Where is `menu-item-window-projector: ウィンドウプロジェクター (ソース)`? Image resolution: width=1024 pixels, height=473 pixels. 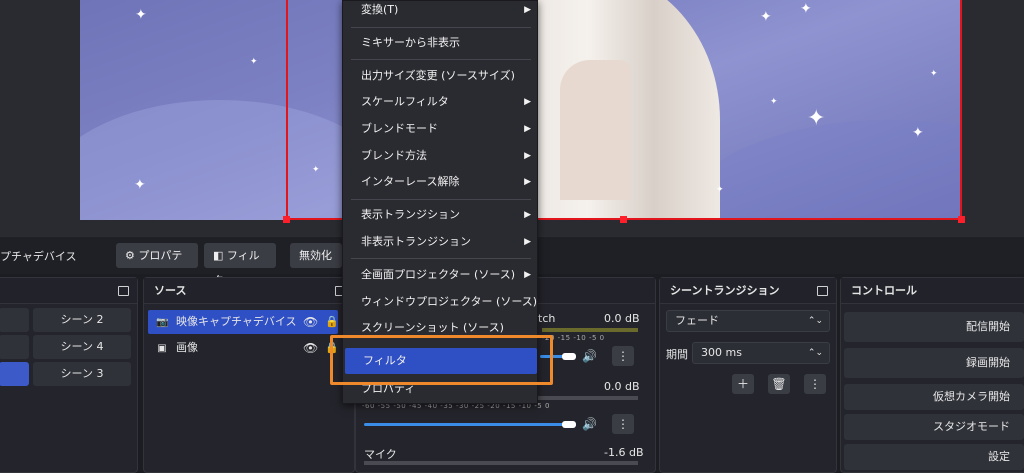 menu-item-window-projector: ウィンドウプロジェクター (ソース) is located at coordinates (441, 302).